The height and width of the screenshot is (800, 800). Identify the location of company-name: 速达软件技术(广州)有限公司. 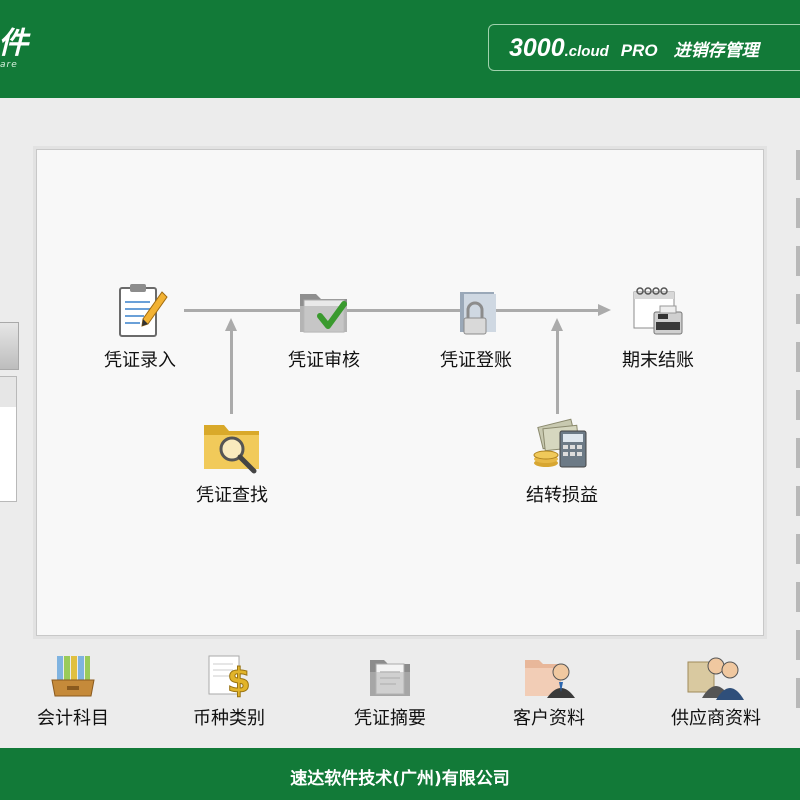
(400, 779).